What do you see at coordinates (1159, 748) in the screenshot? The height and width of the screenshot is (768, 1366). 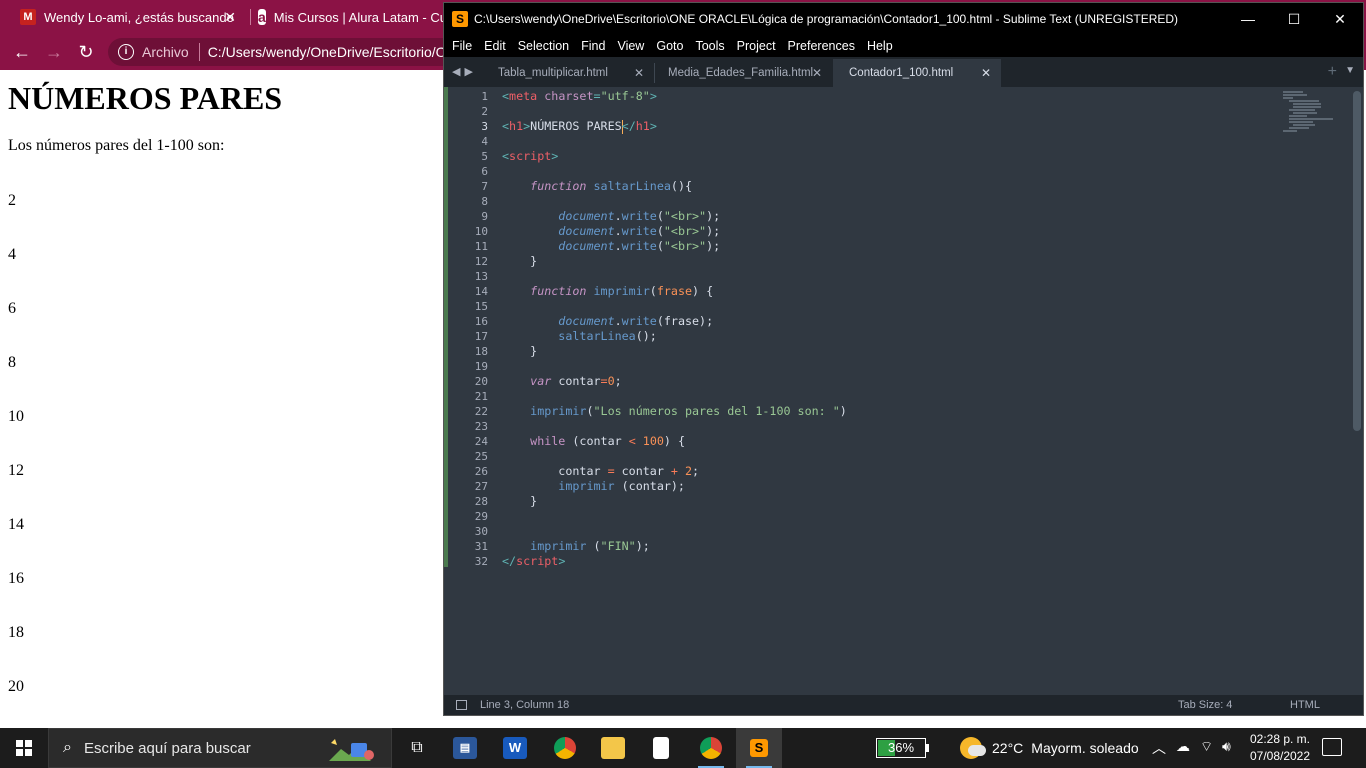 I see `chevron-up-icon: ︿` at bounding box center [1159, 748].